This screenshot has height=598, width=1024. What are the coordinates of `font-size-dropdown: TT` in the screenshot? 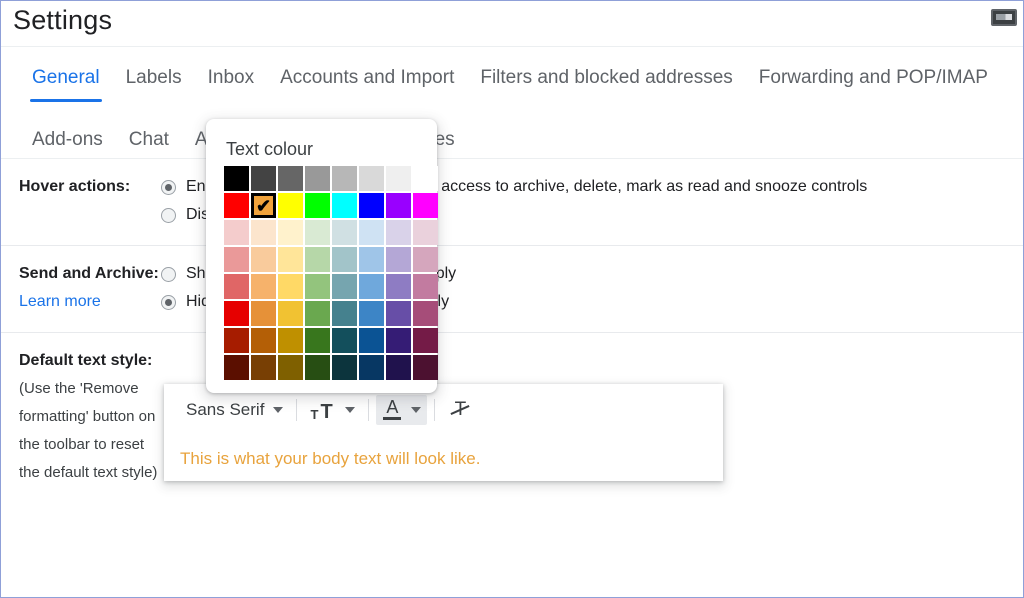 It's located at (332, 410).